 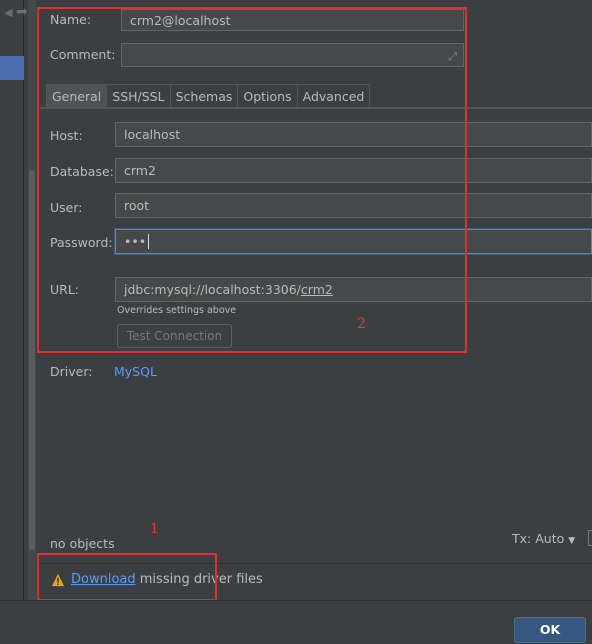 What do you see at coordinates (8, 12) in the screenshot?
I see `back-arrow-icon: ◀` at bounding box center [8, 12].